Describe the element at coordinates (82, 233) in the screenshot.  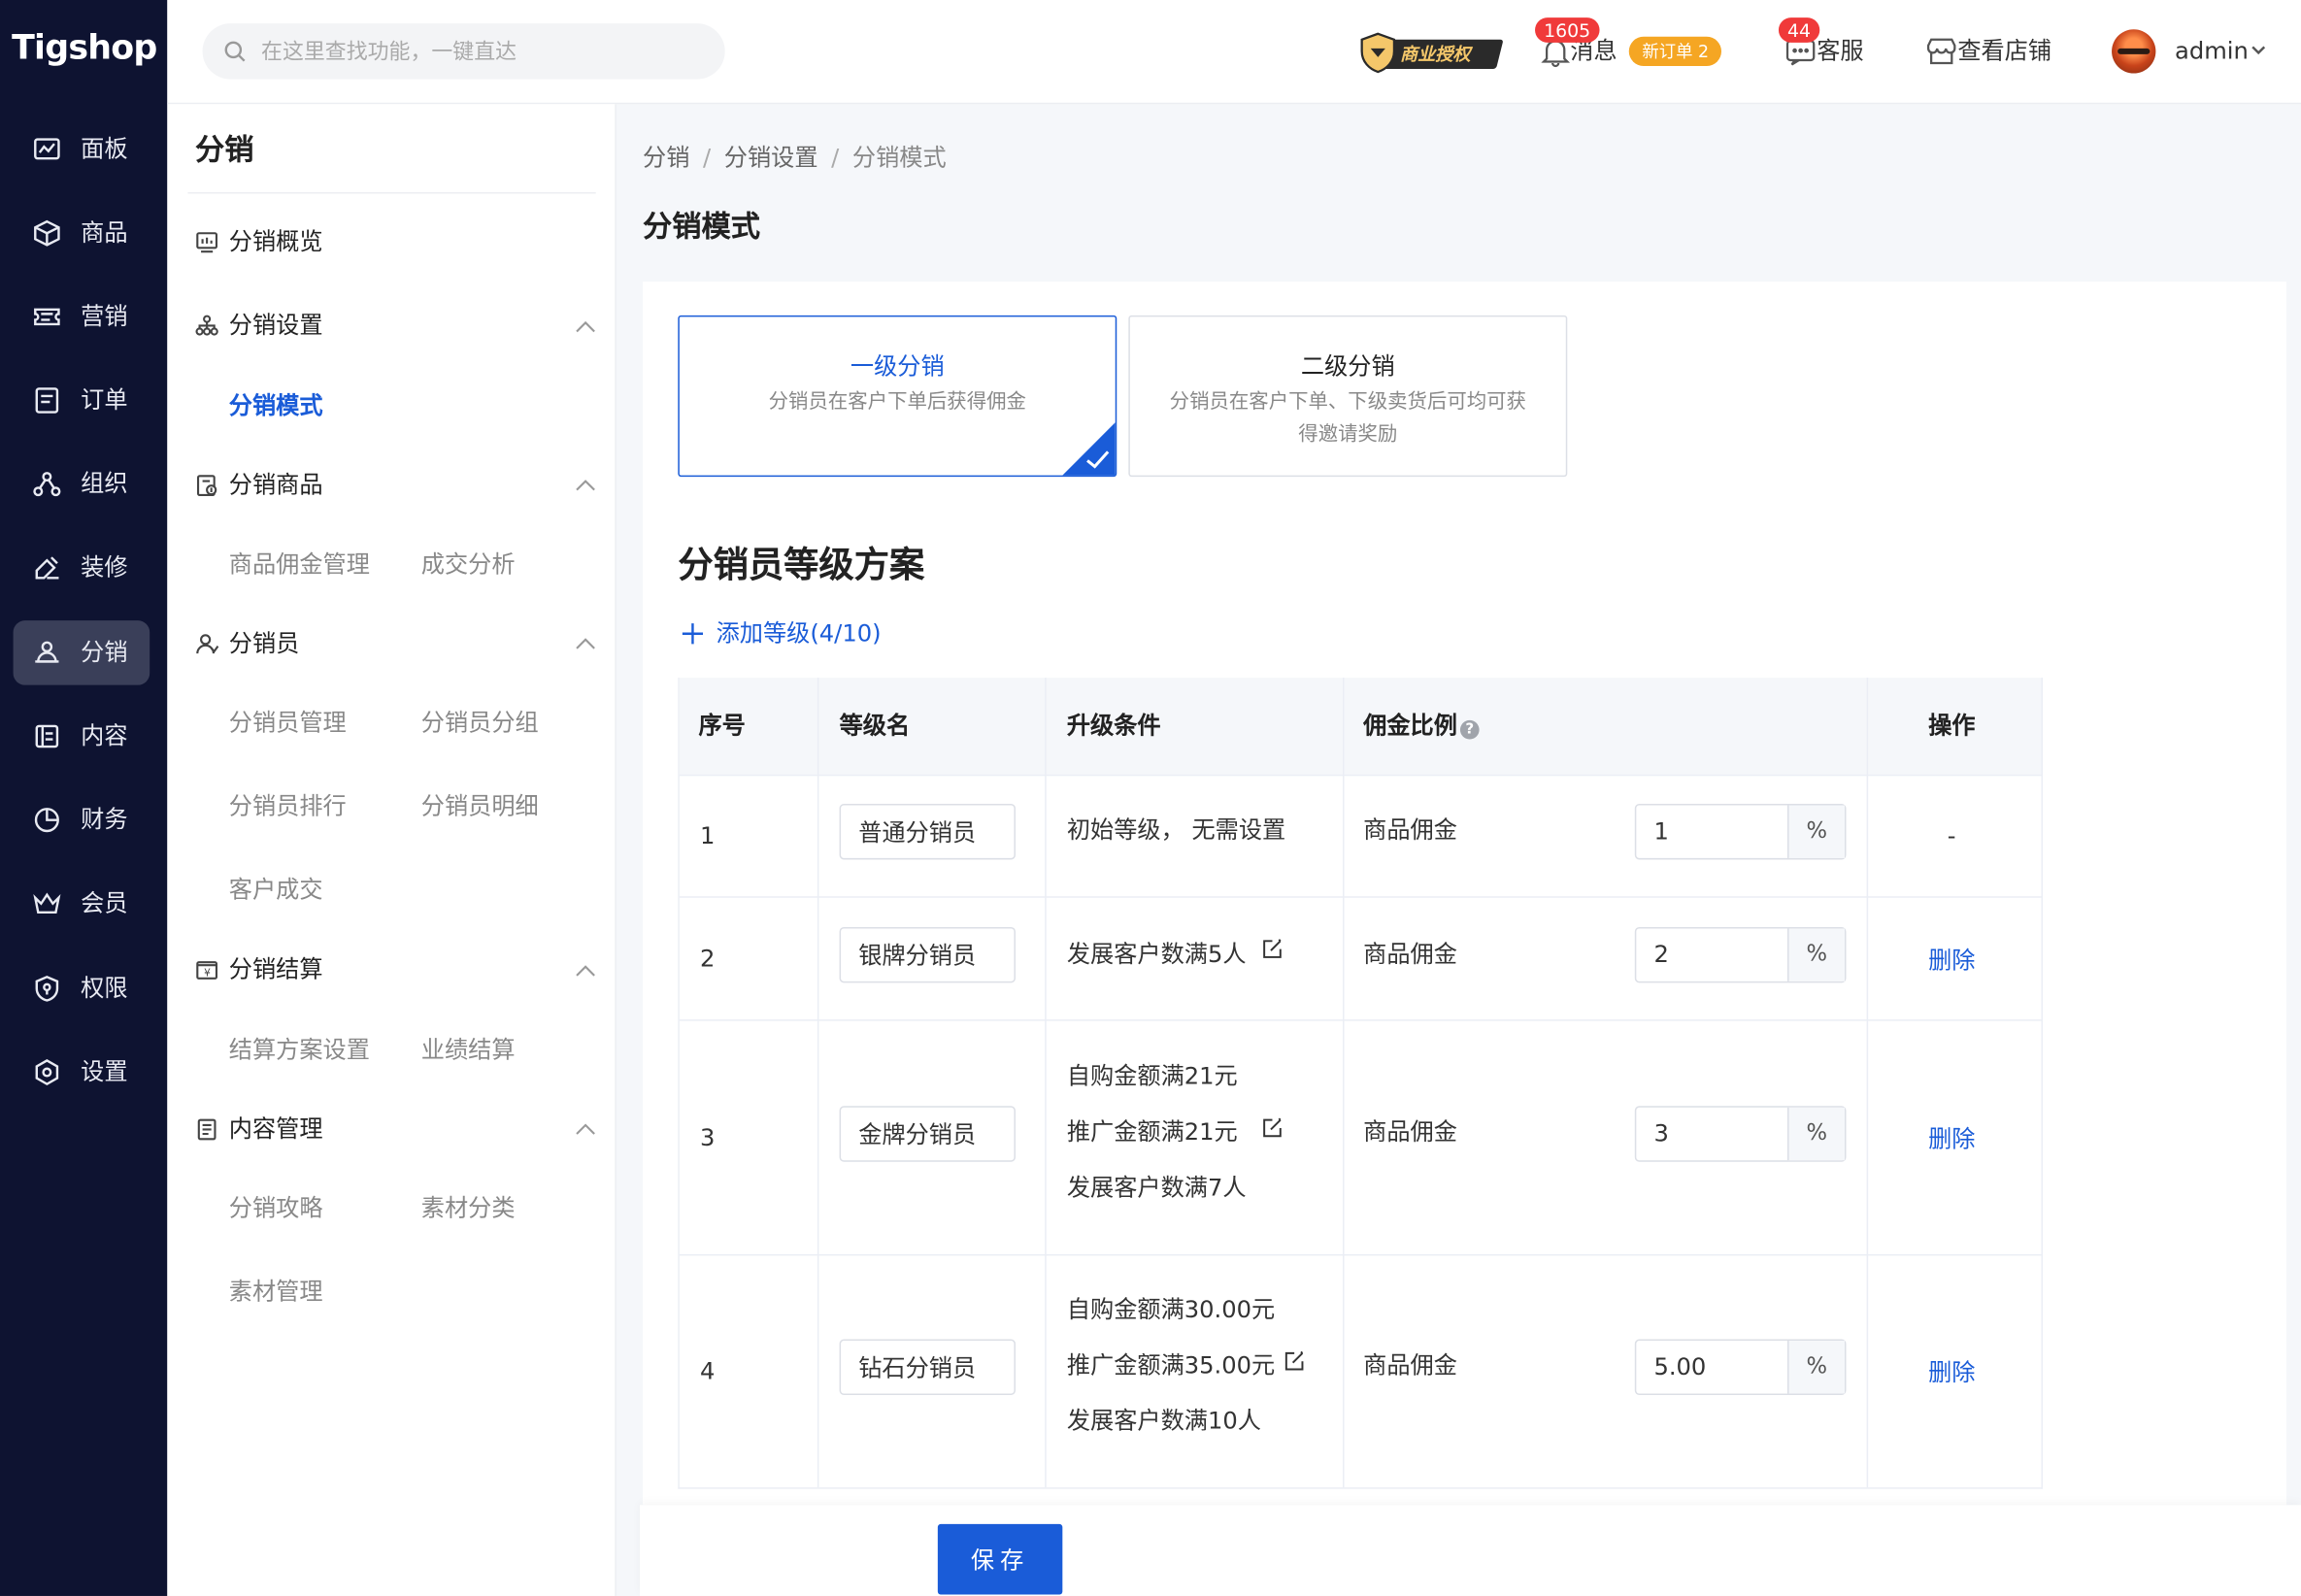
I see `nav-goods: 商品` at that location.